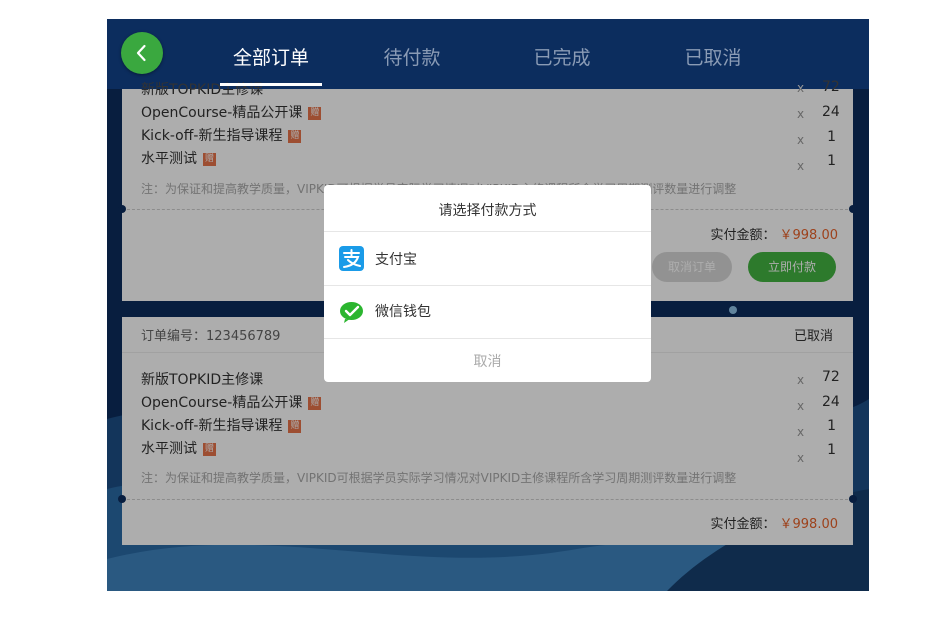 The image size is (951, 631). Describe the element at coordinates (396, 260) in the screenshot. I see `option-label: 支付宝` at that location.